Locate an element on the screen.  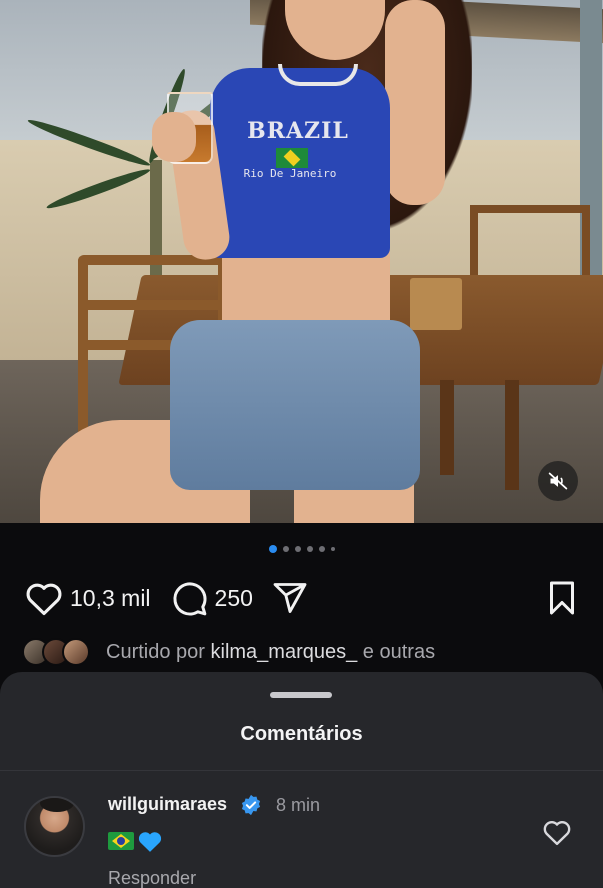
comment-button: 250 is located at coordinates (211, 598).